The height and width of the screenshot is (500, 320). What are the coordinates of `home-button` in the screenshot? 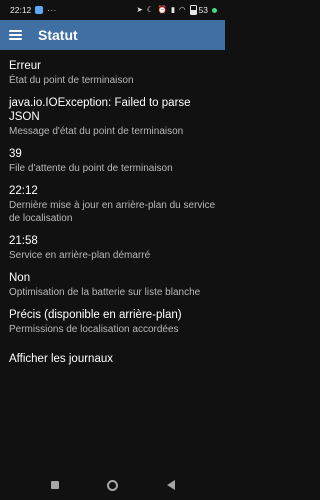 It's located at (113, 485).